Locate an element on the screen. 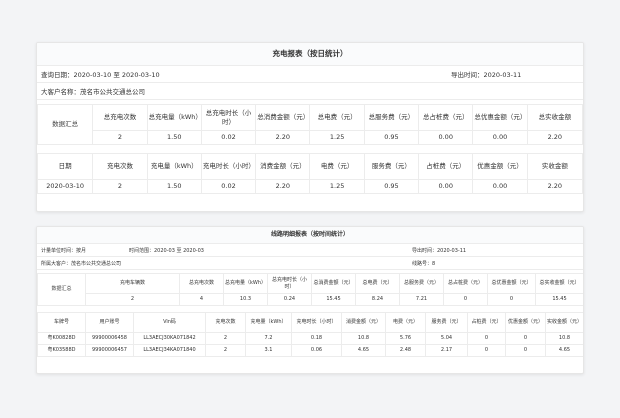 The width and height of the screenshot is (620, 418). summary-header: 总充电时长（小时） is located at coordinates (228, 117).